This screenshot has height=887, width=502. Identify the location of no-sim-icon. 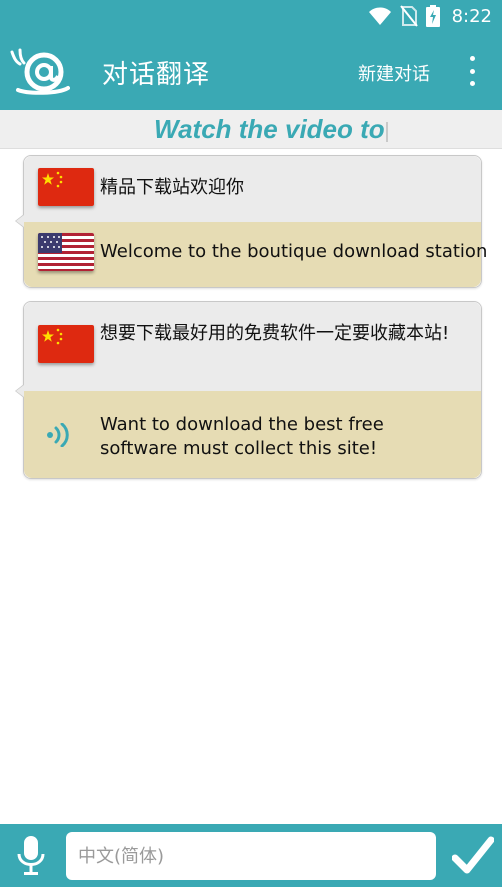
(408, 16).